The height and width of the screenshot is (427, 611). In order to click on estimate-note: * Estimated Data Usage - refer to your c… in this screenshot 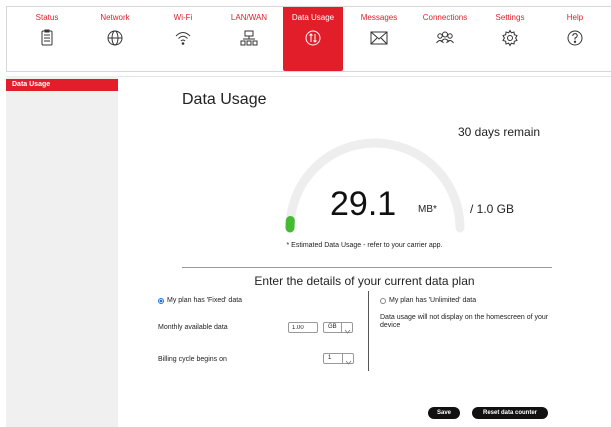, I will do `click(364, 245)`.